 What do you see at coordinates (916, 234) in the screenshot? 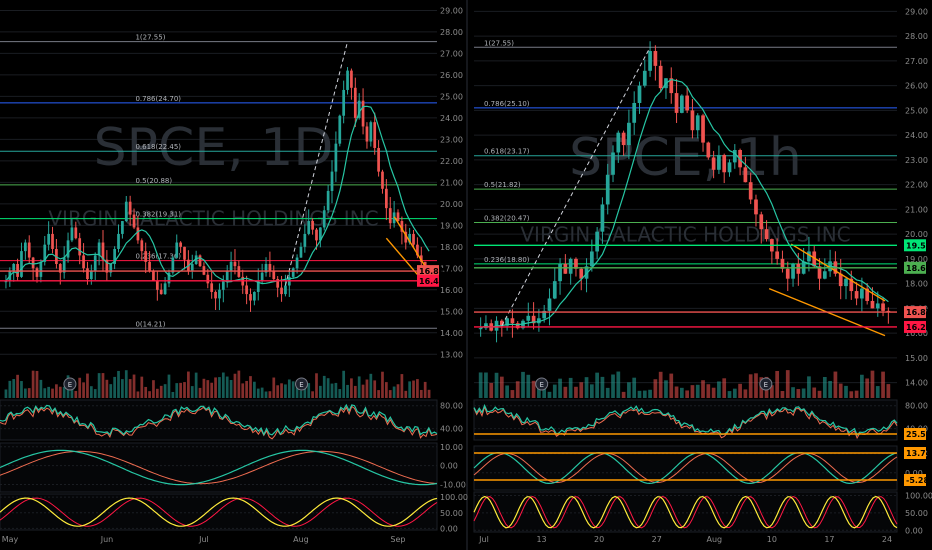
I see `price-tick-label: 20.00` at bounding box center [916, 234].